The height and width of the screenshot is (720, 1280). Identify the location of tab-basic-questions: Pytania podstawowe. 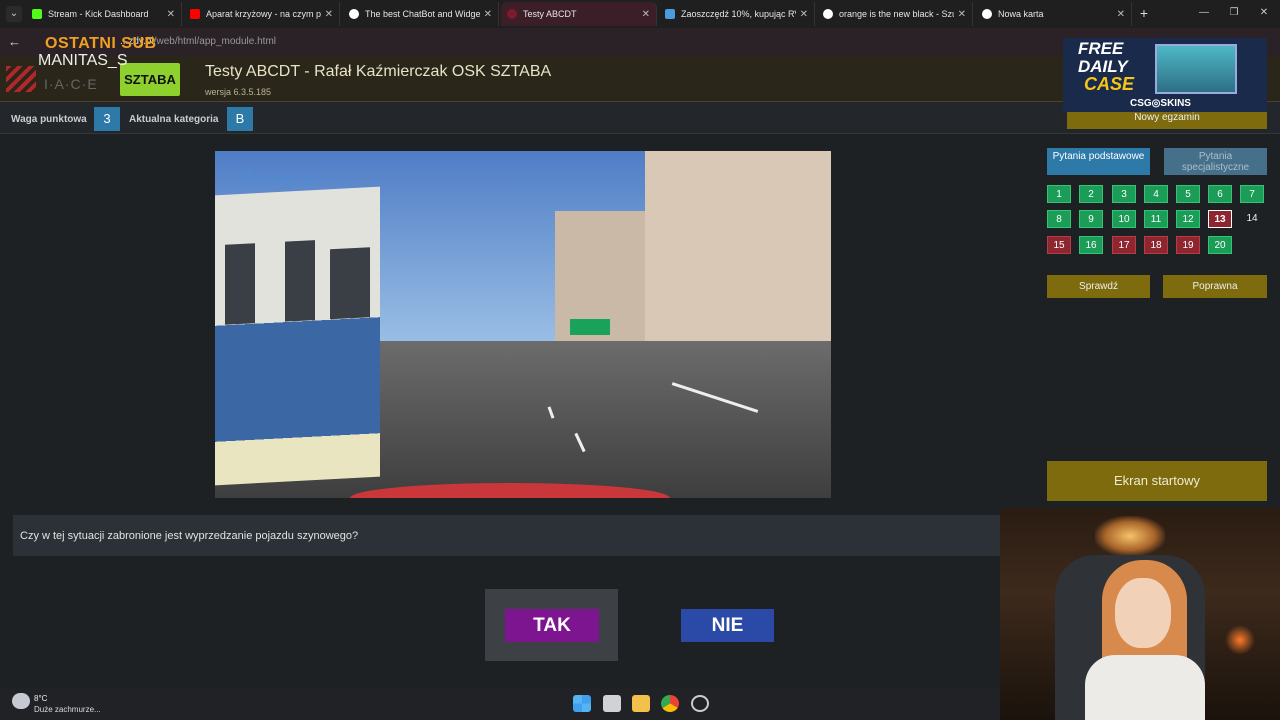
(1098, 161).